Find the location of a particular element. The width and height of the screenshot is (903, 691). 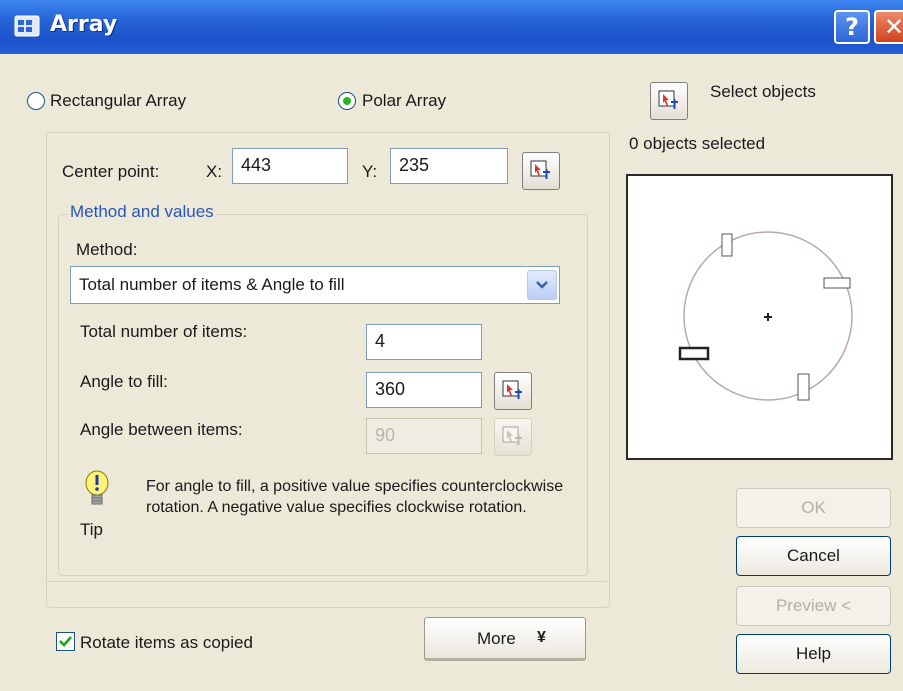

polar-array-radio is located at coordinates (347, 101).